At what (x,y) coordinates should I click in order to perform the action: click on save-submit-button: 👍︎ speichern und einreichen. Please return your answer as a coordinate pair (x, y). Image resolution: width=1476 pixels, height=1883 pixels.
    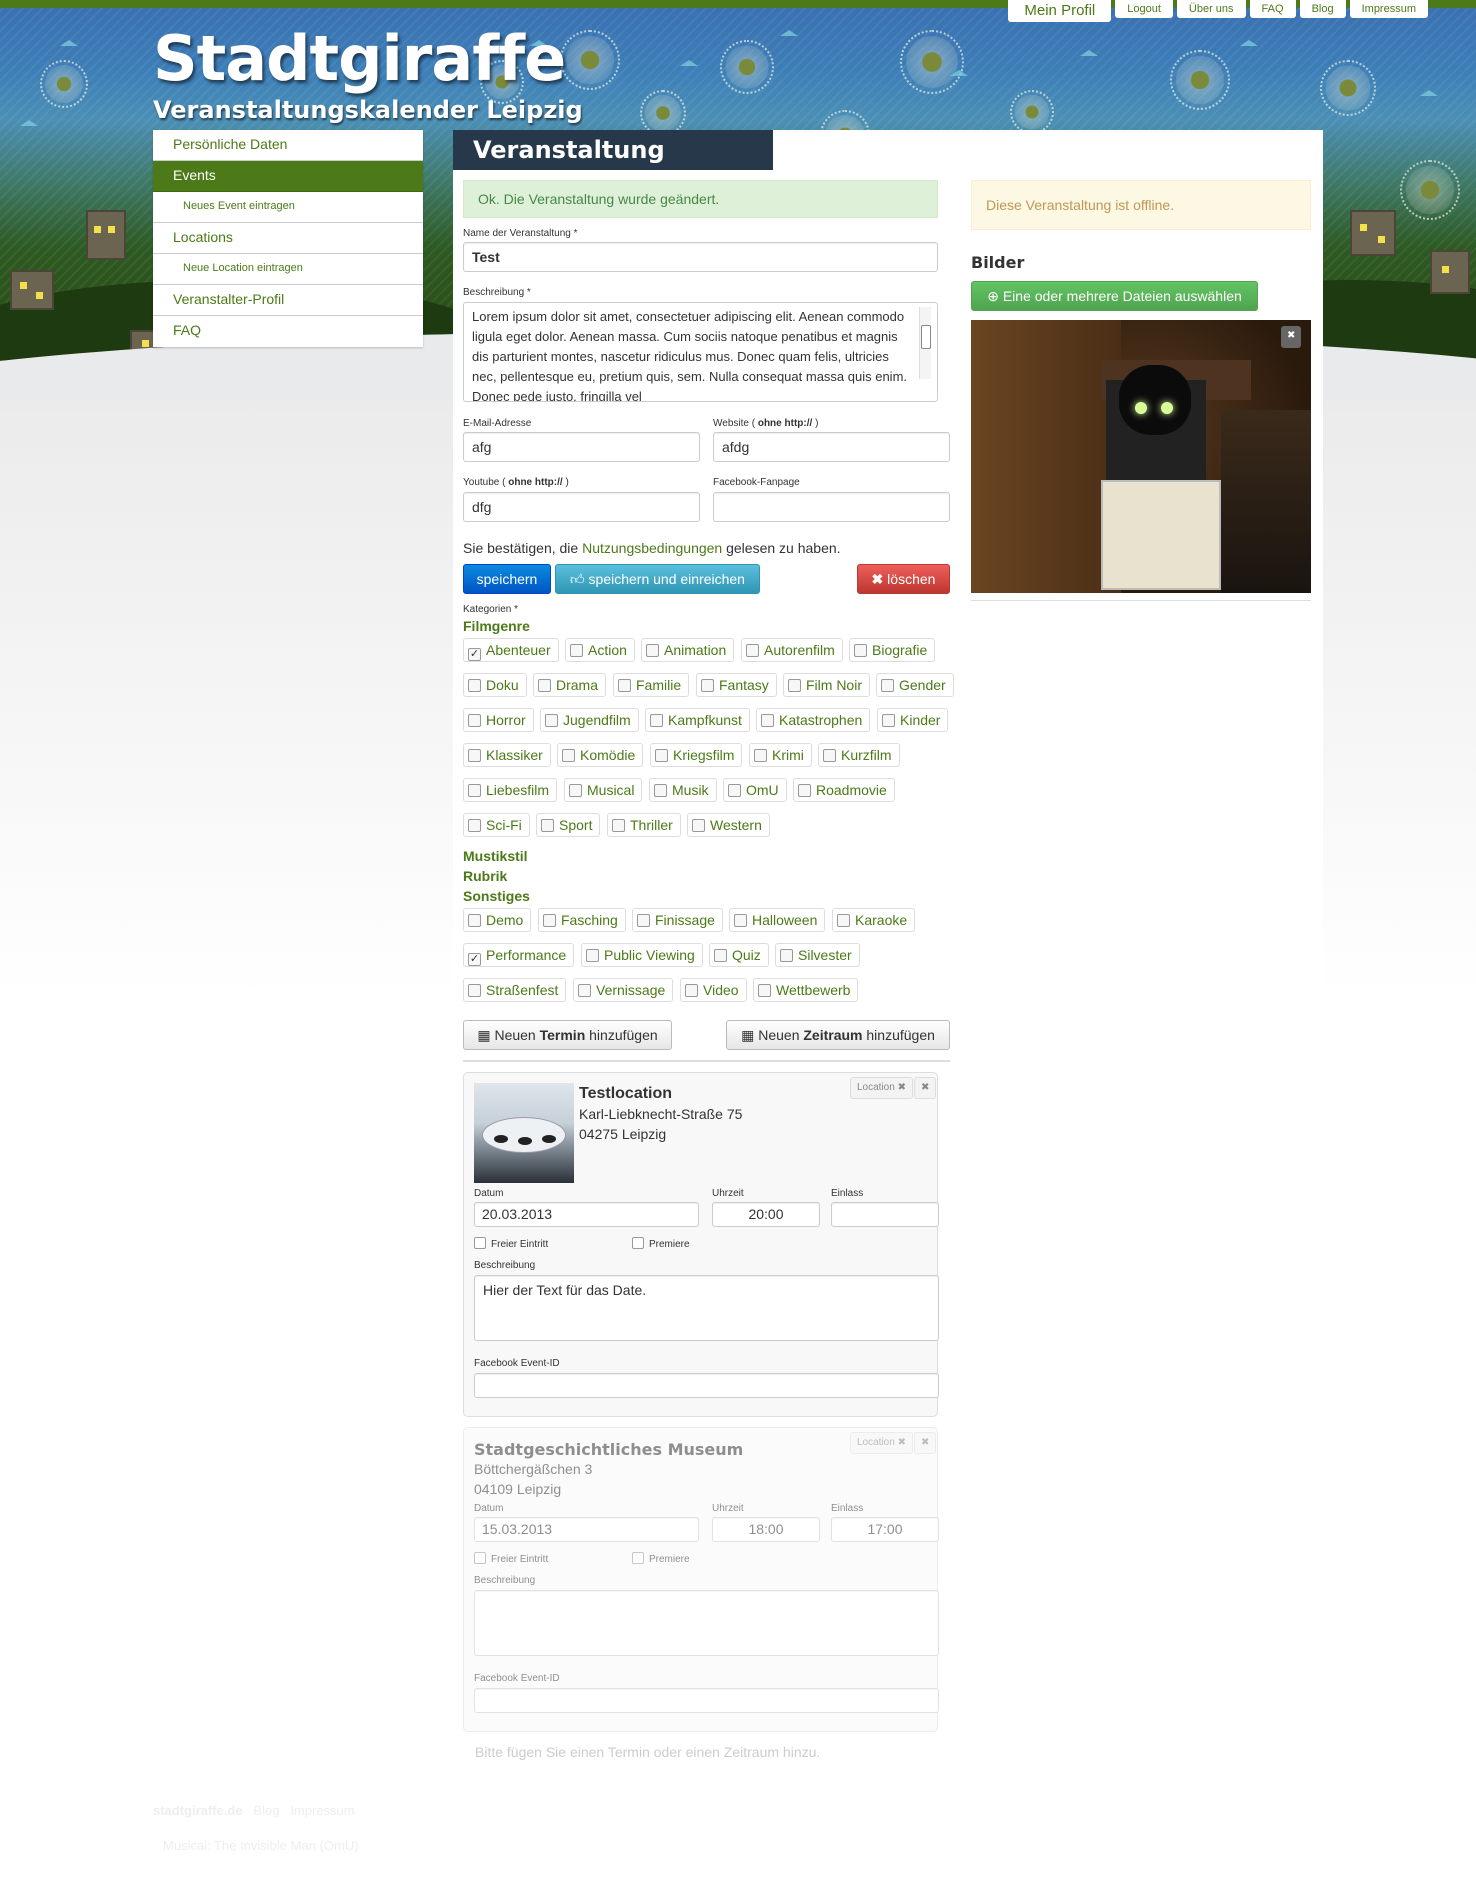
    Looking at the image, I should click on (657, 579).